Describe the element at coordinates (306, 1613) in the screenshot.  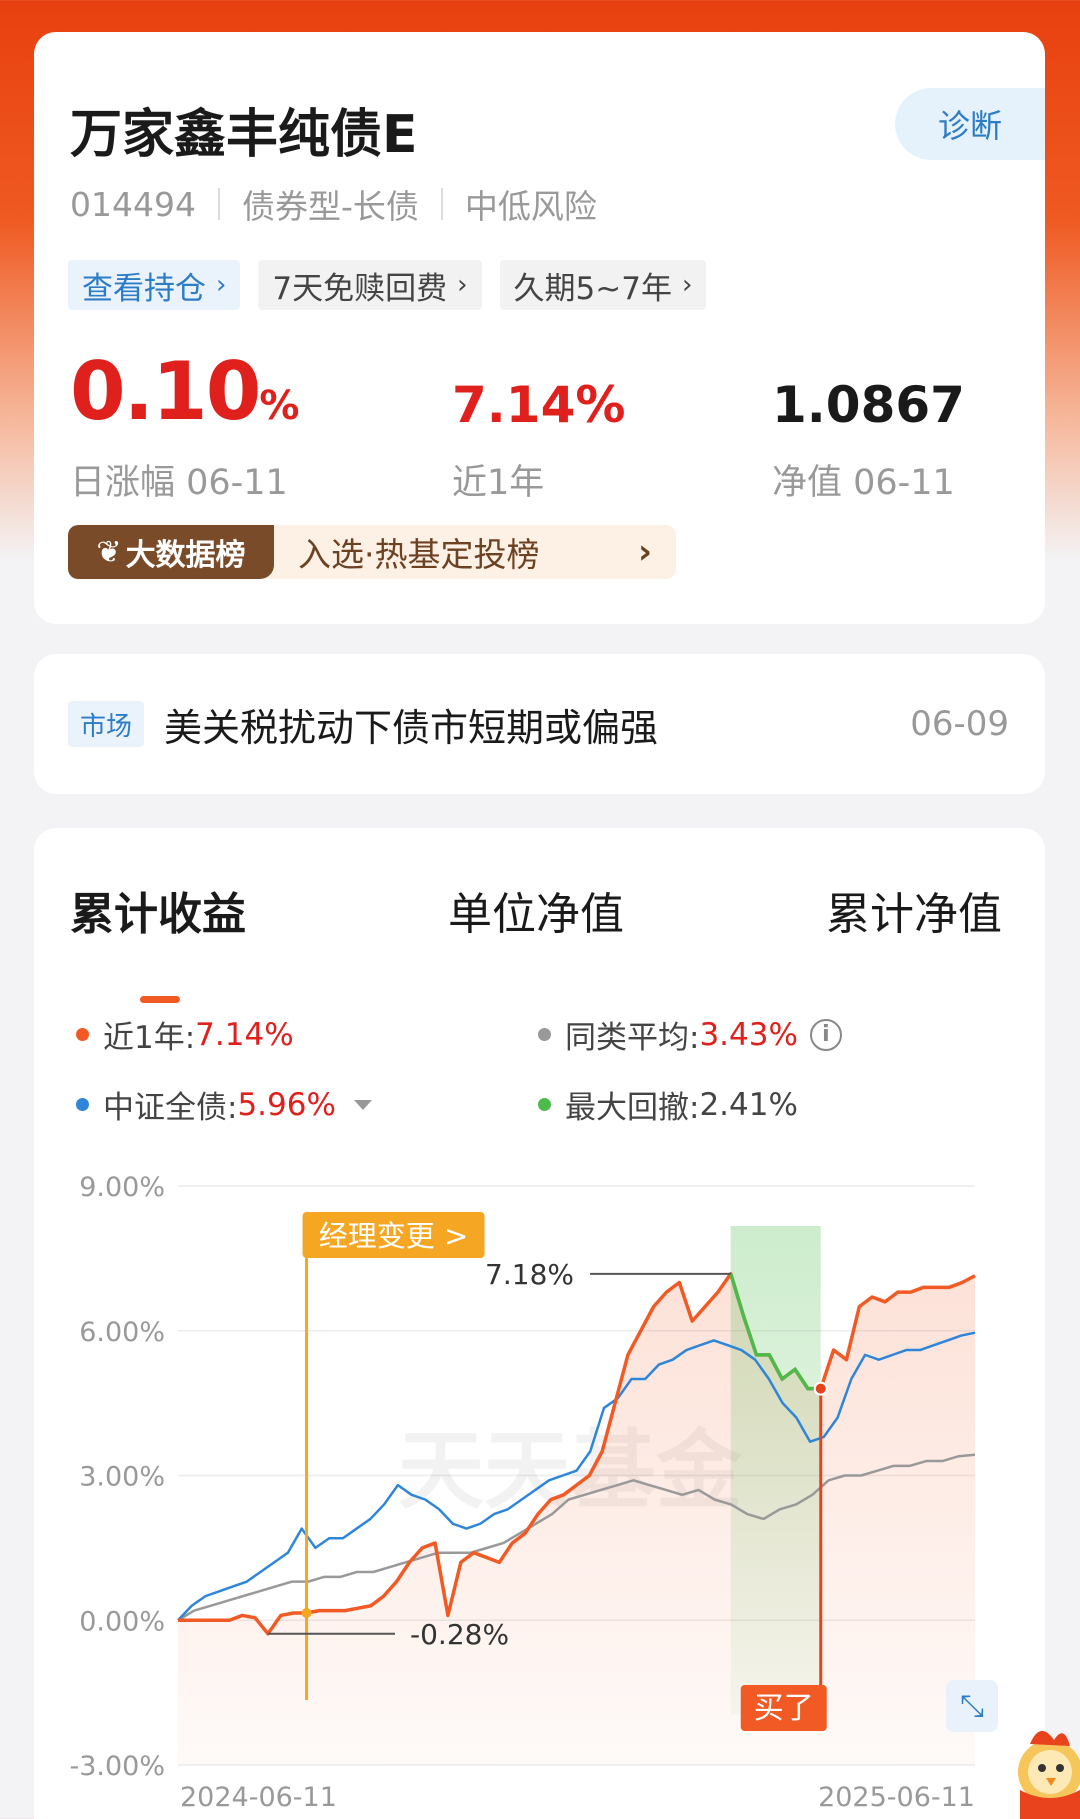
I see `manager-change-dot` at that location.